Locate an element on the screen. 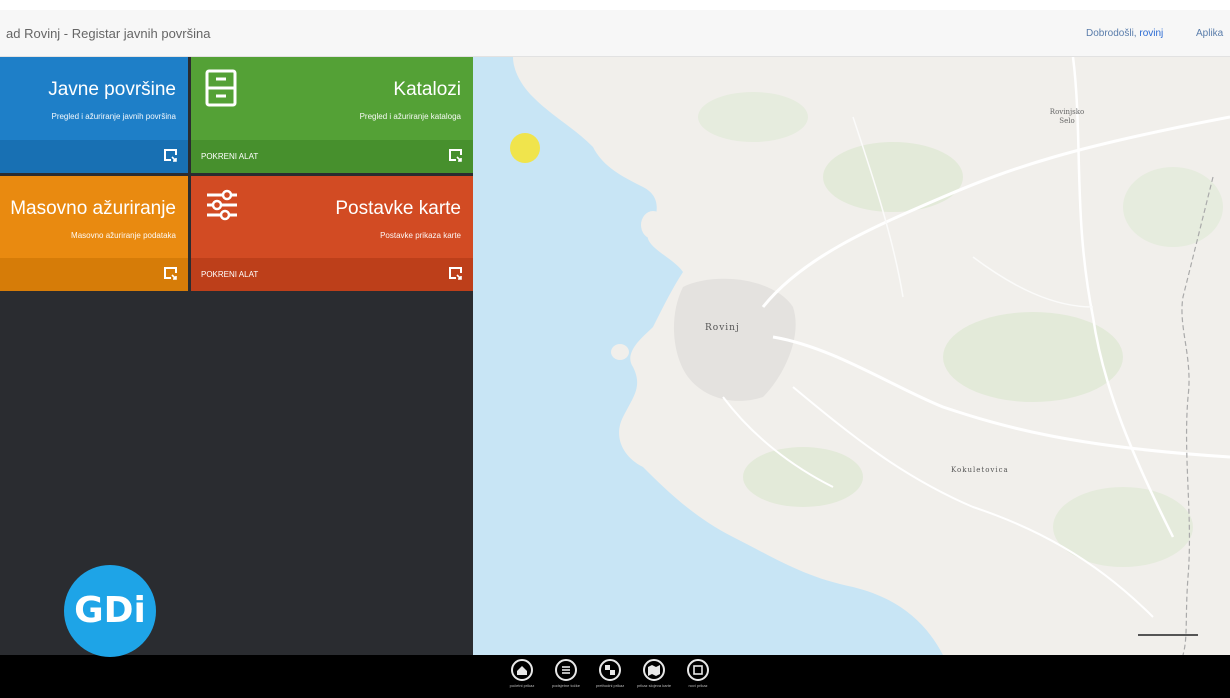 This screenshot has width=1230, height=698. tile-title: Katalozi is located at coordinates (427, 89).